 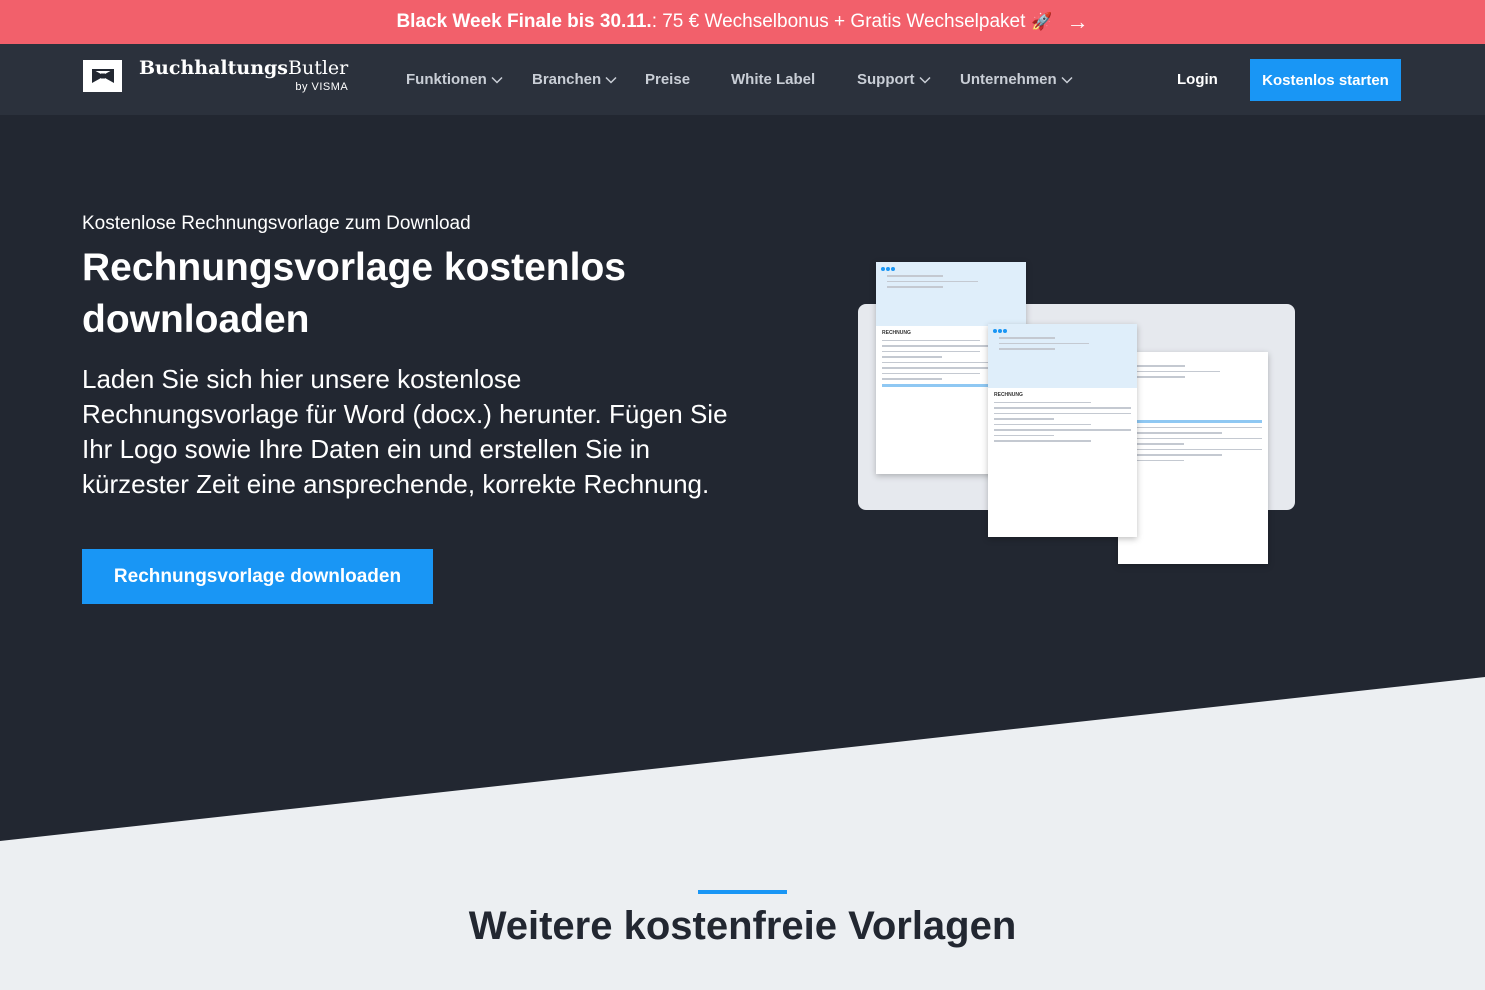 I want to click on promo-highlight: Black Week Finale bis 30.11., so click(x=524, y=21).